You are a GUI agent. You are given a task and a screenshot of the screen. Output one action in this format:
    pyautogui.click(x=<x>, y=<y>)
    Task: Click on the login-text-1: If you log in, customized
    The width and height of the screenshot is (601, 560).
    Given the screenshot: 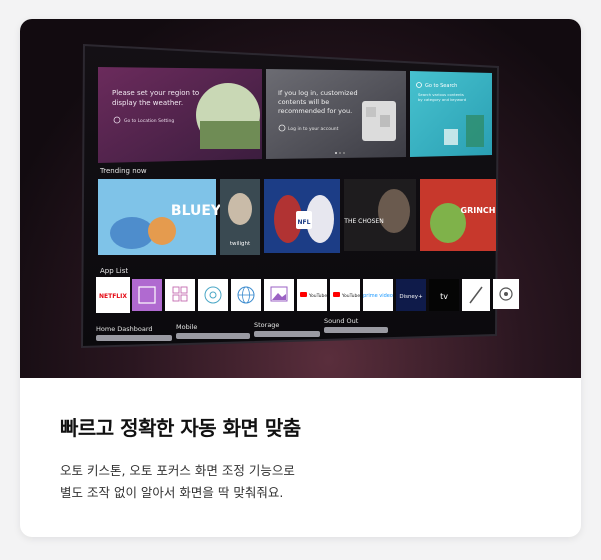 What is the action you would take?
    pyautogui.click(x=318, y=93)
    